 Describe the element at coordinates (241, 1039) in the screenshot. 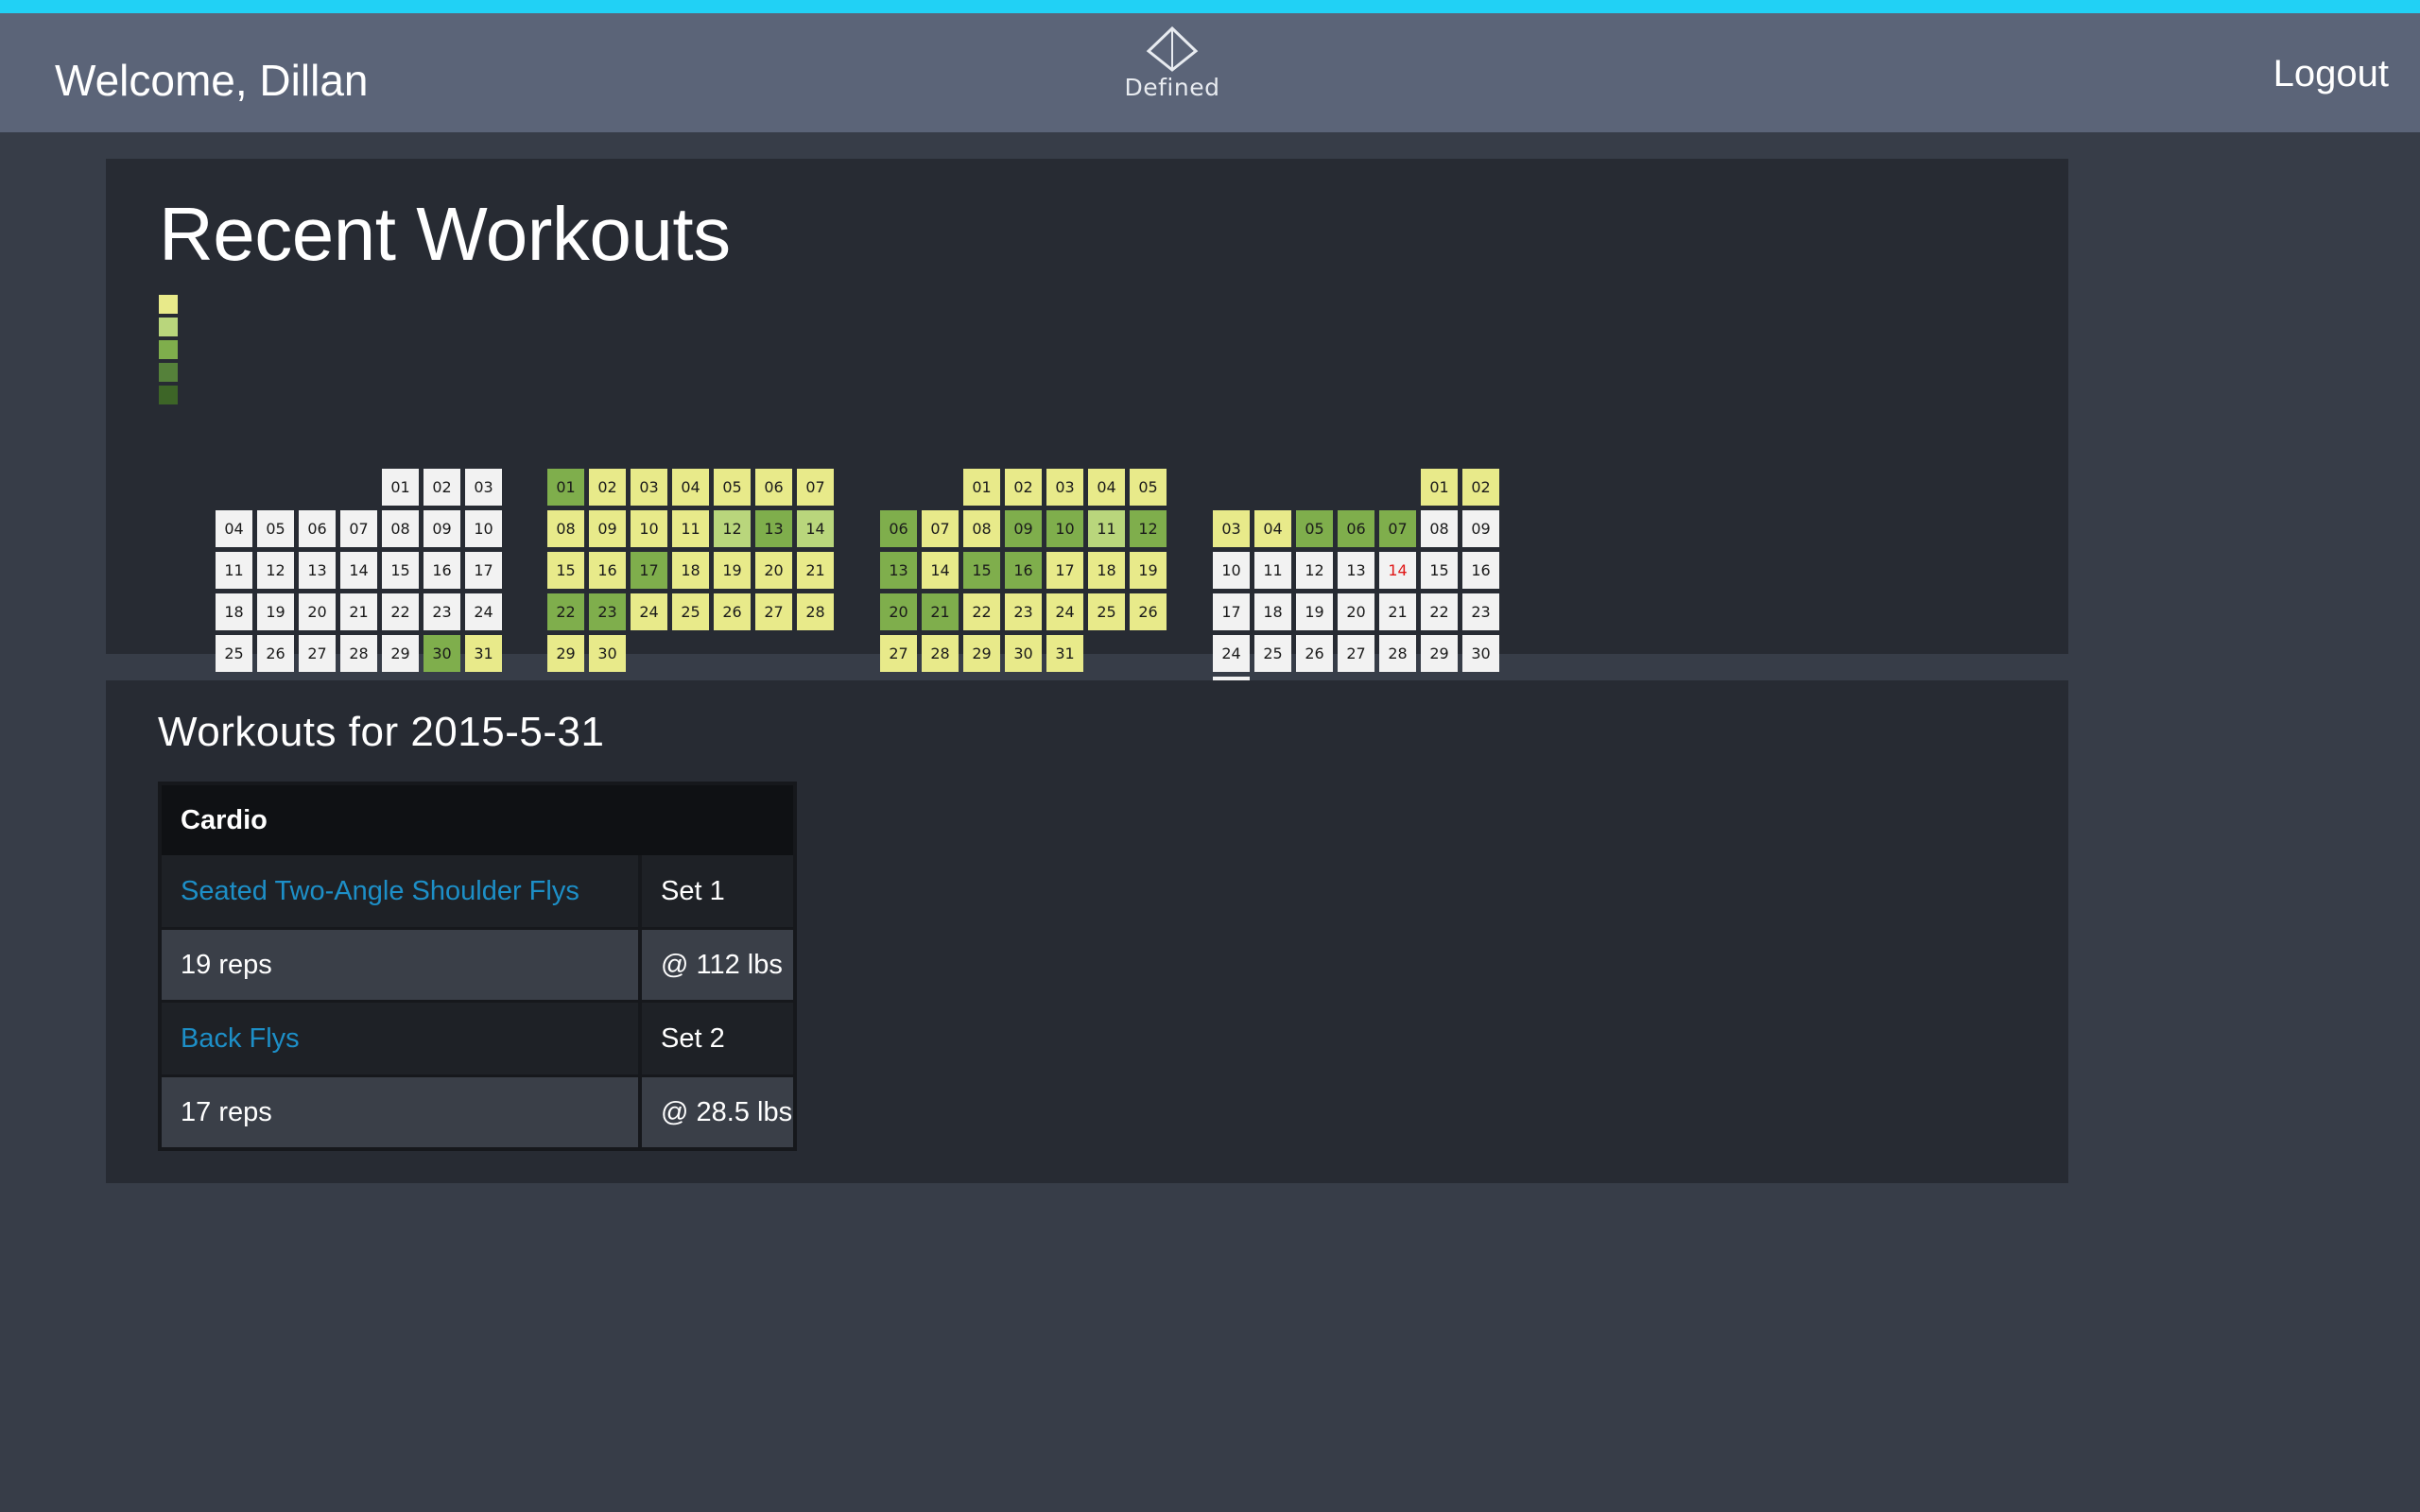

I see `exercise-link: Back Flys` at that location.